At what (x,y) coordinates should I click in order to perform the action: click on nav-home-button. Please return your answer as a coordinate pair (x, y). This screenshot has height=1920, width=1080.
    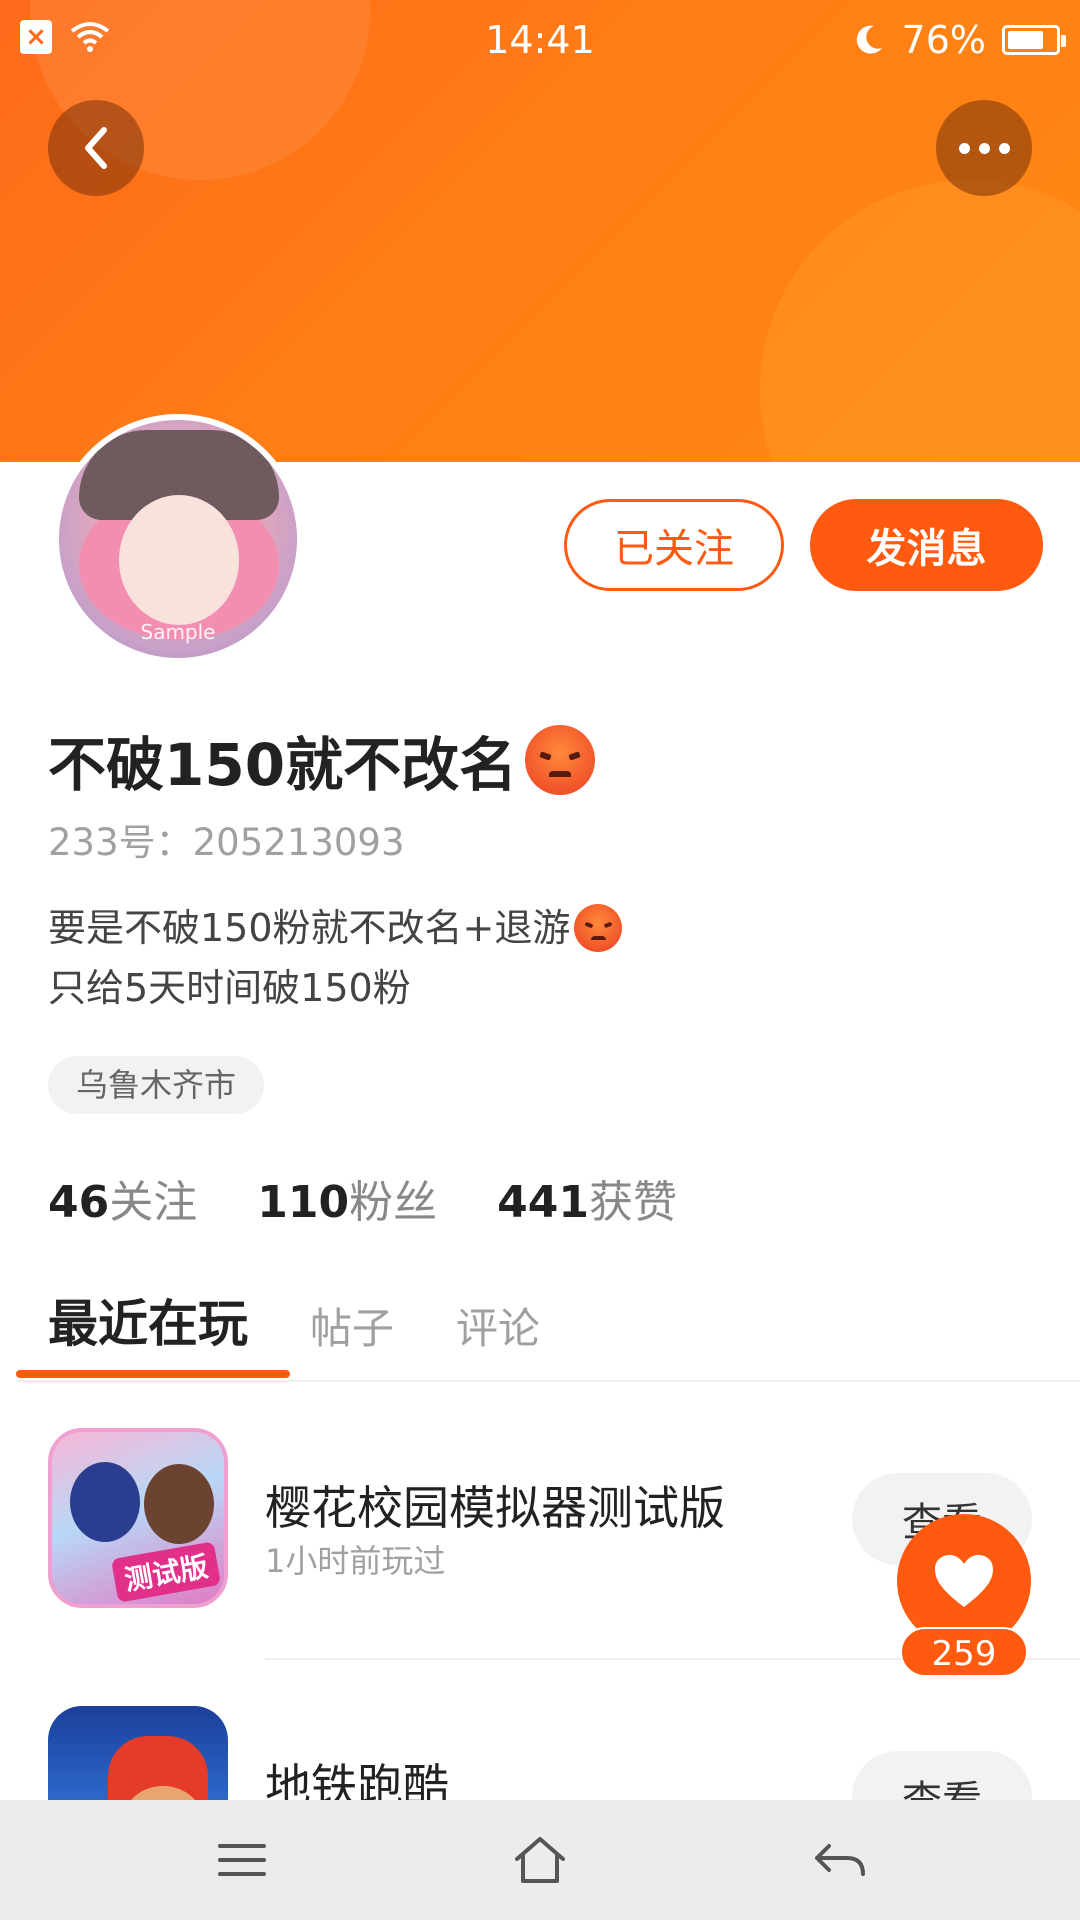
    Looking at the image, I should click on (540, 1860).